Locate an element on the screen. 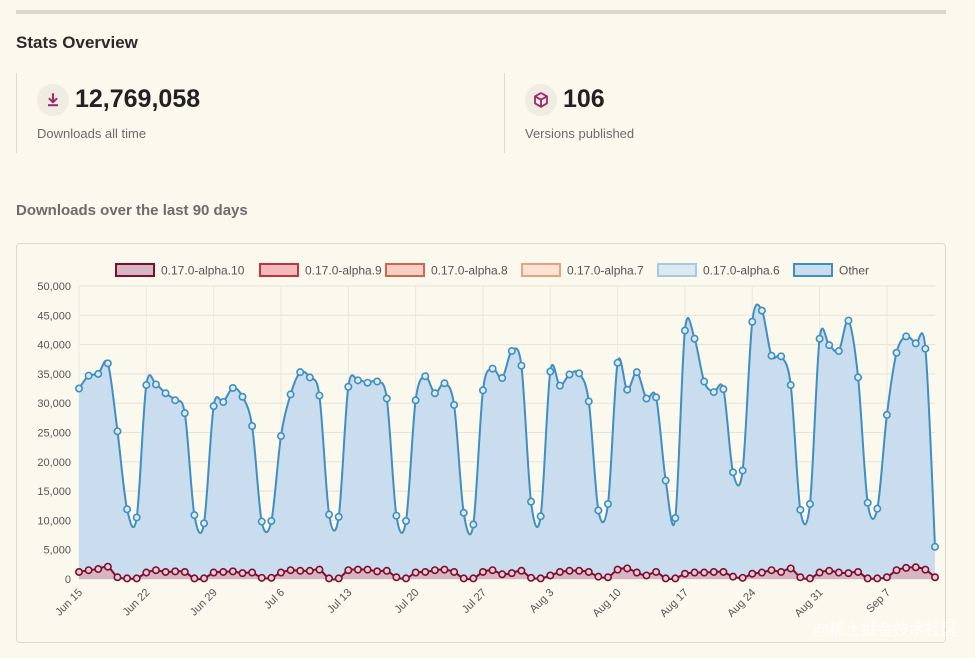 This screenshot has width=975, height=658. y-tick-label: 20,000 is located at coordinates (54, 463).